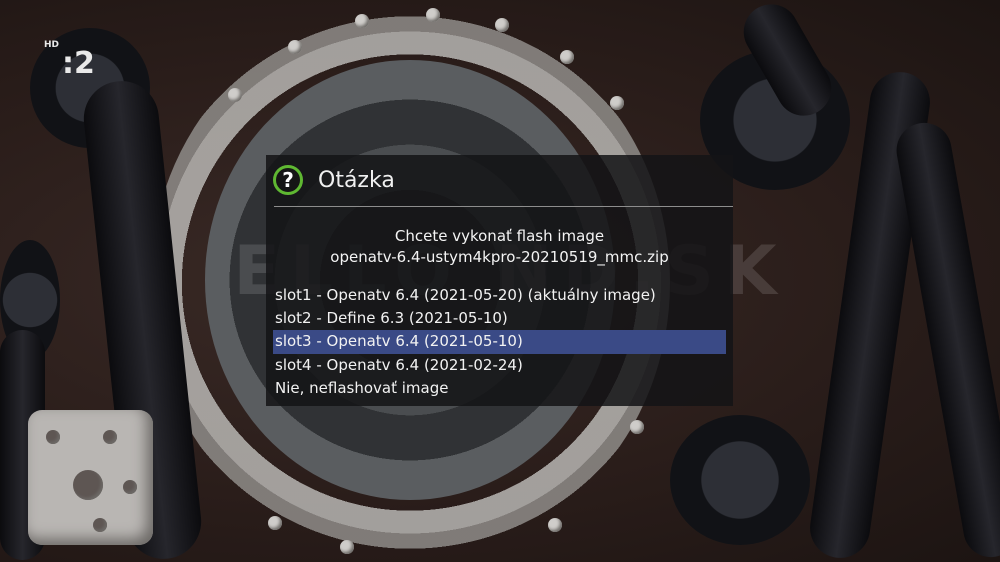 The height and width of the screenshot is (562, 1000). What do you see at coordinates (356, 180) in the screenshot?
I see `dialog-title: Otázka` at bounding box center [356, 180].